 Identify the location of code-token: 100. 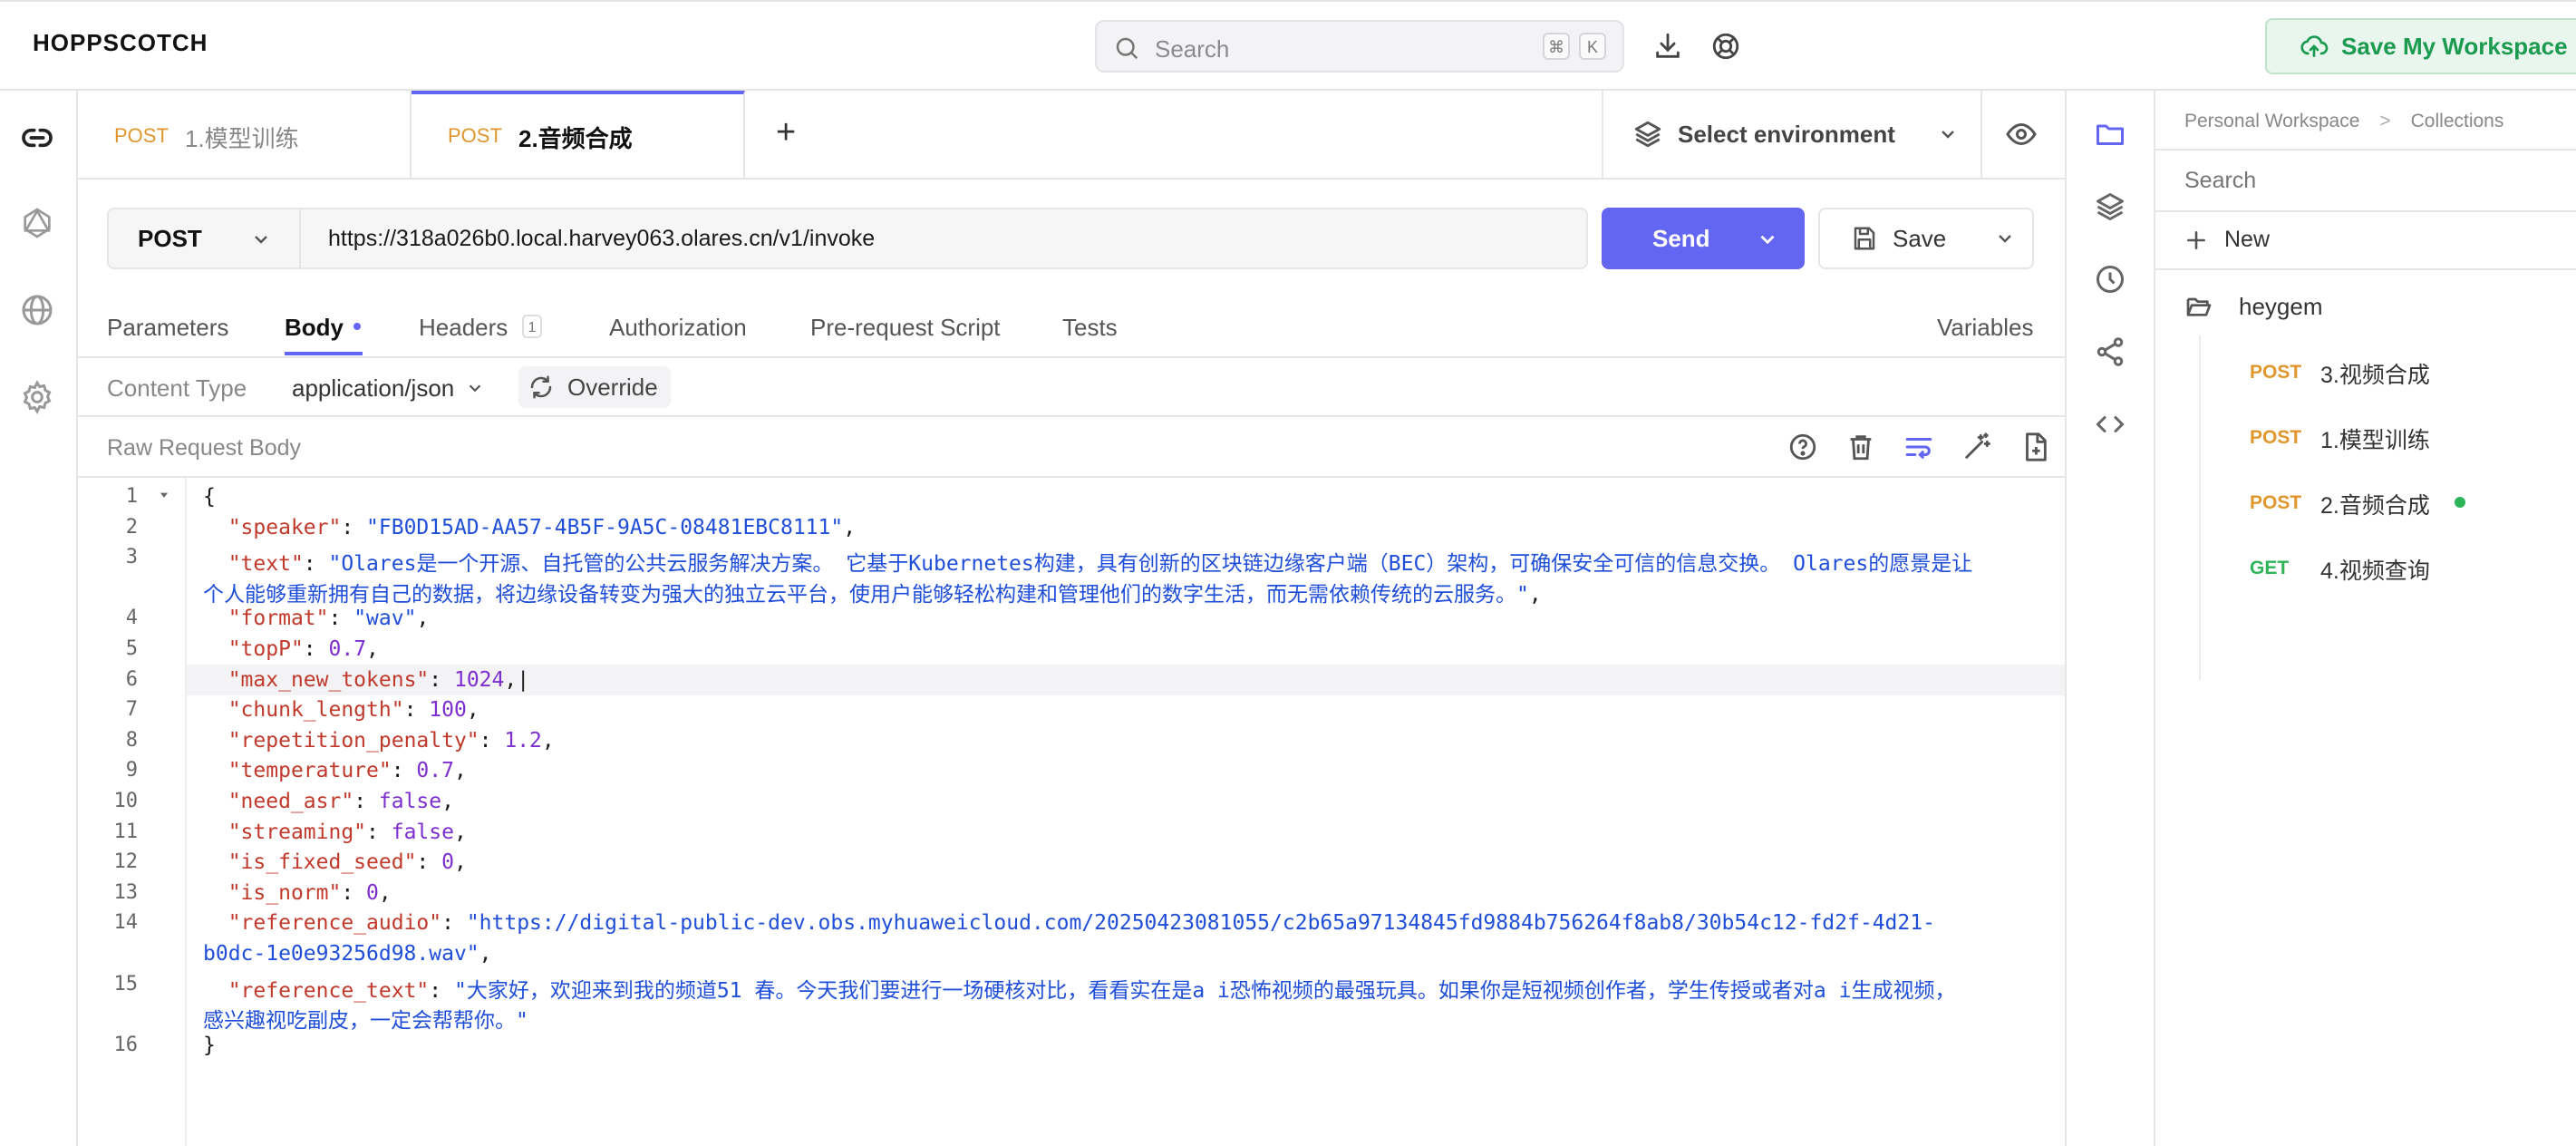
(448, 710).